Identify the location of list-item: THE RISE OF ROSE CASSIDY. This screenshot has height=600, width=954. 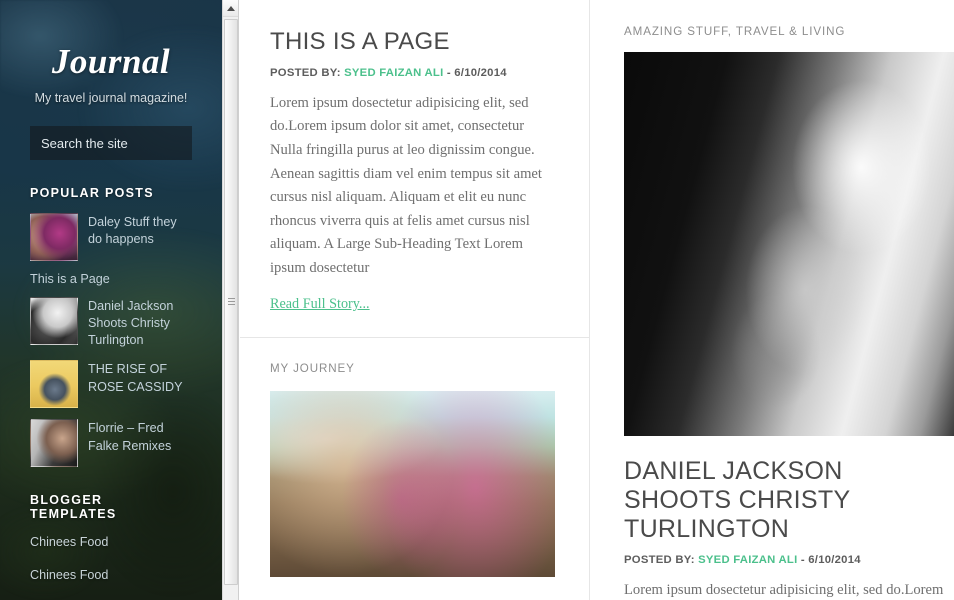
(111, 384).